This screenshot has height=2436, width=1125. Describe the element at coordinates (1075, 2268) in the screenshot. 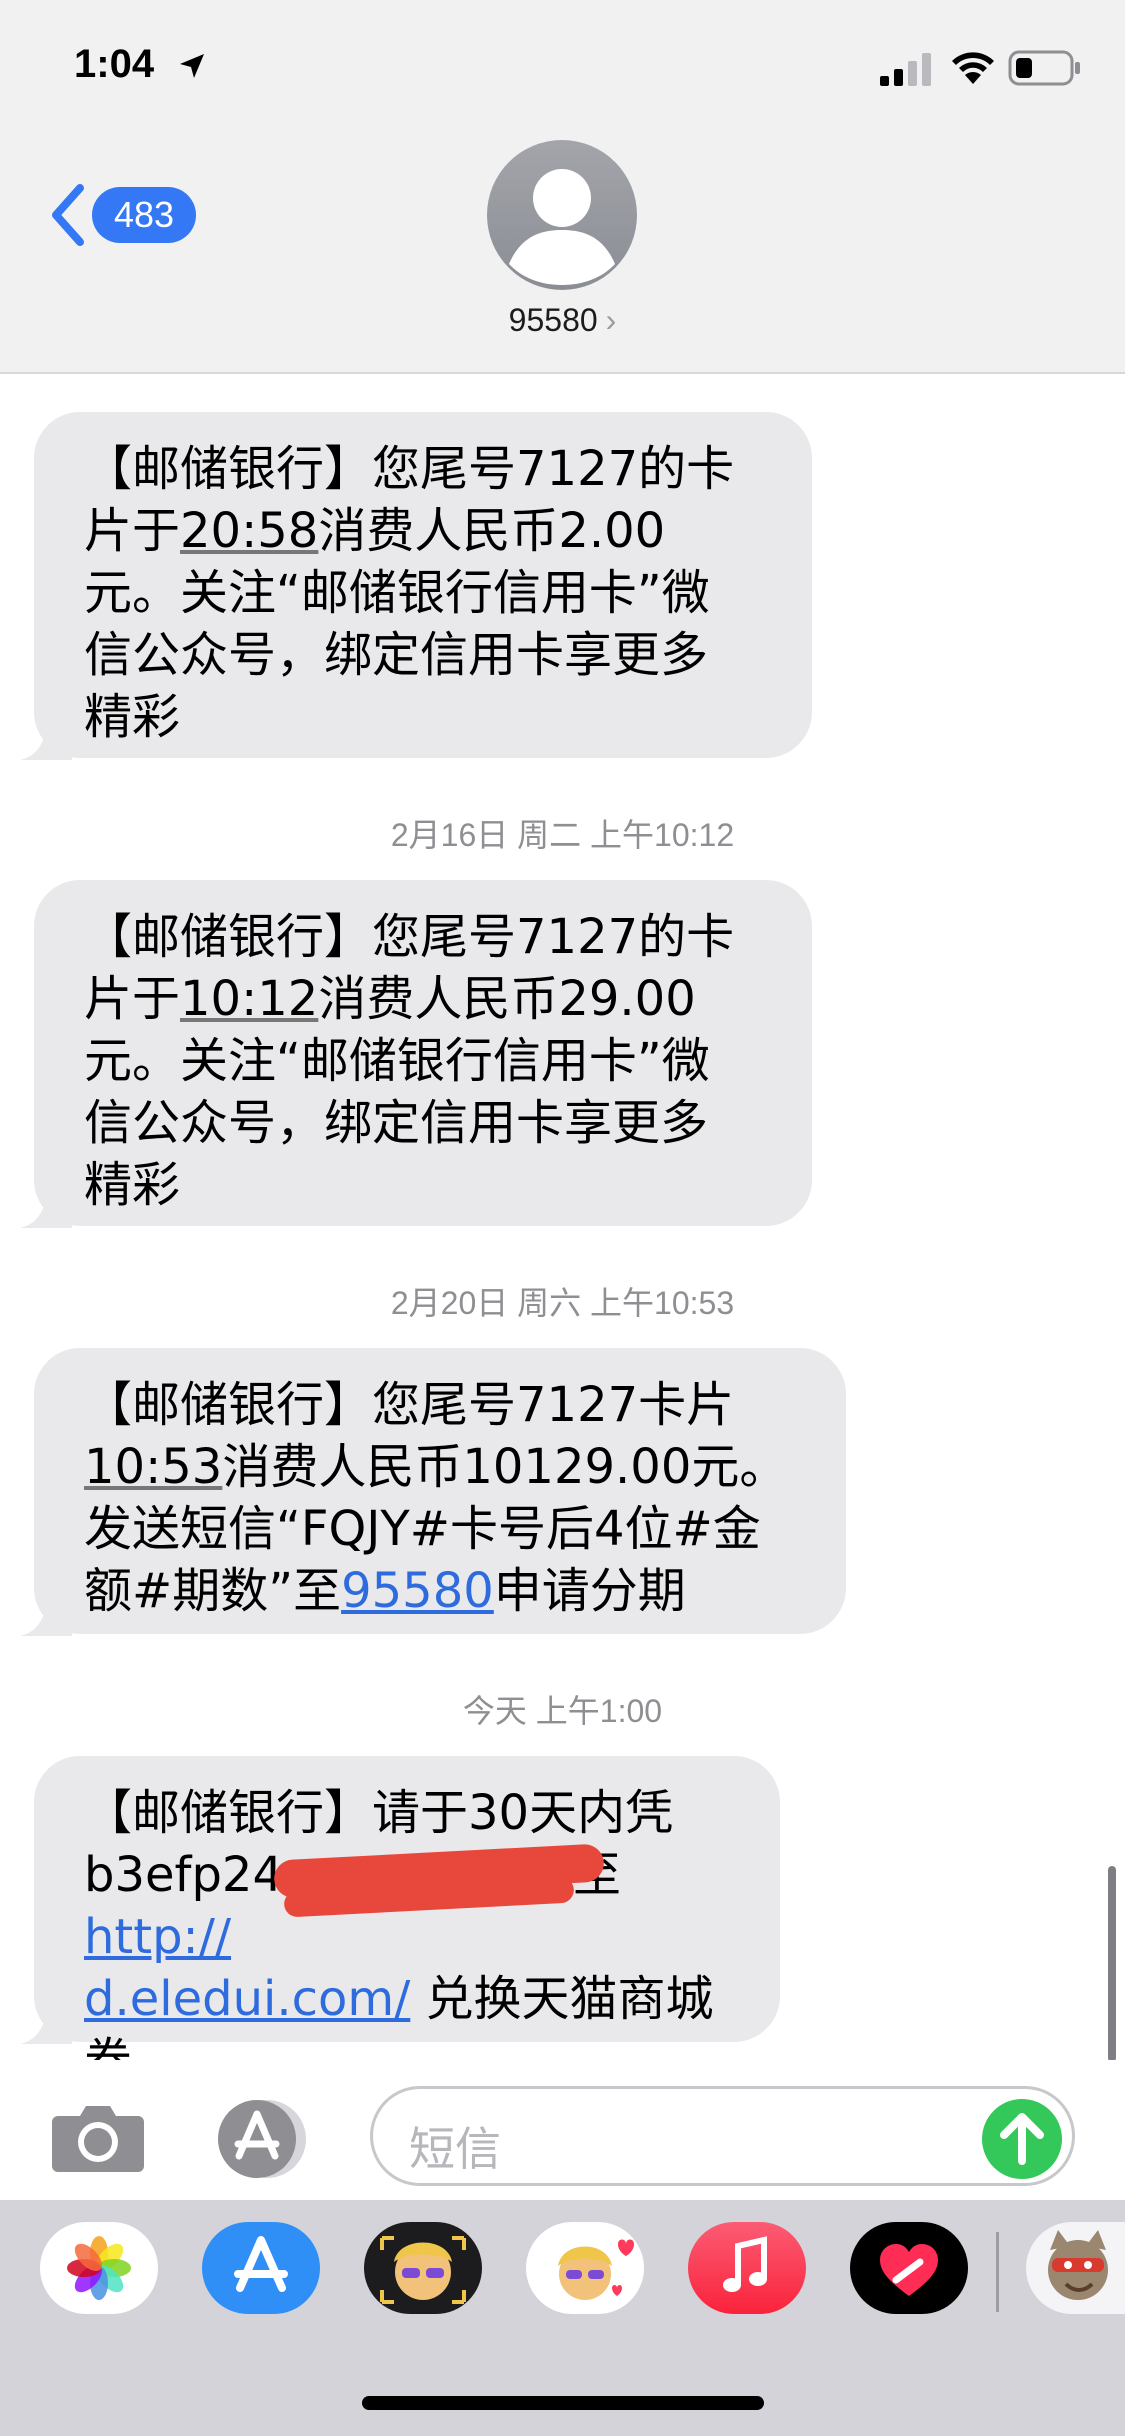

I see `game-app-icon` at that location.